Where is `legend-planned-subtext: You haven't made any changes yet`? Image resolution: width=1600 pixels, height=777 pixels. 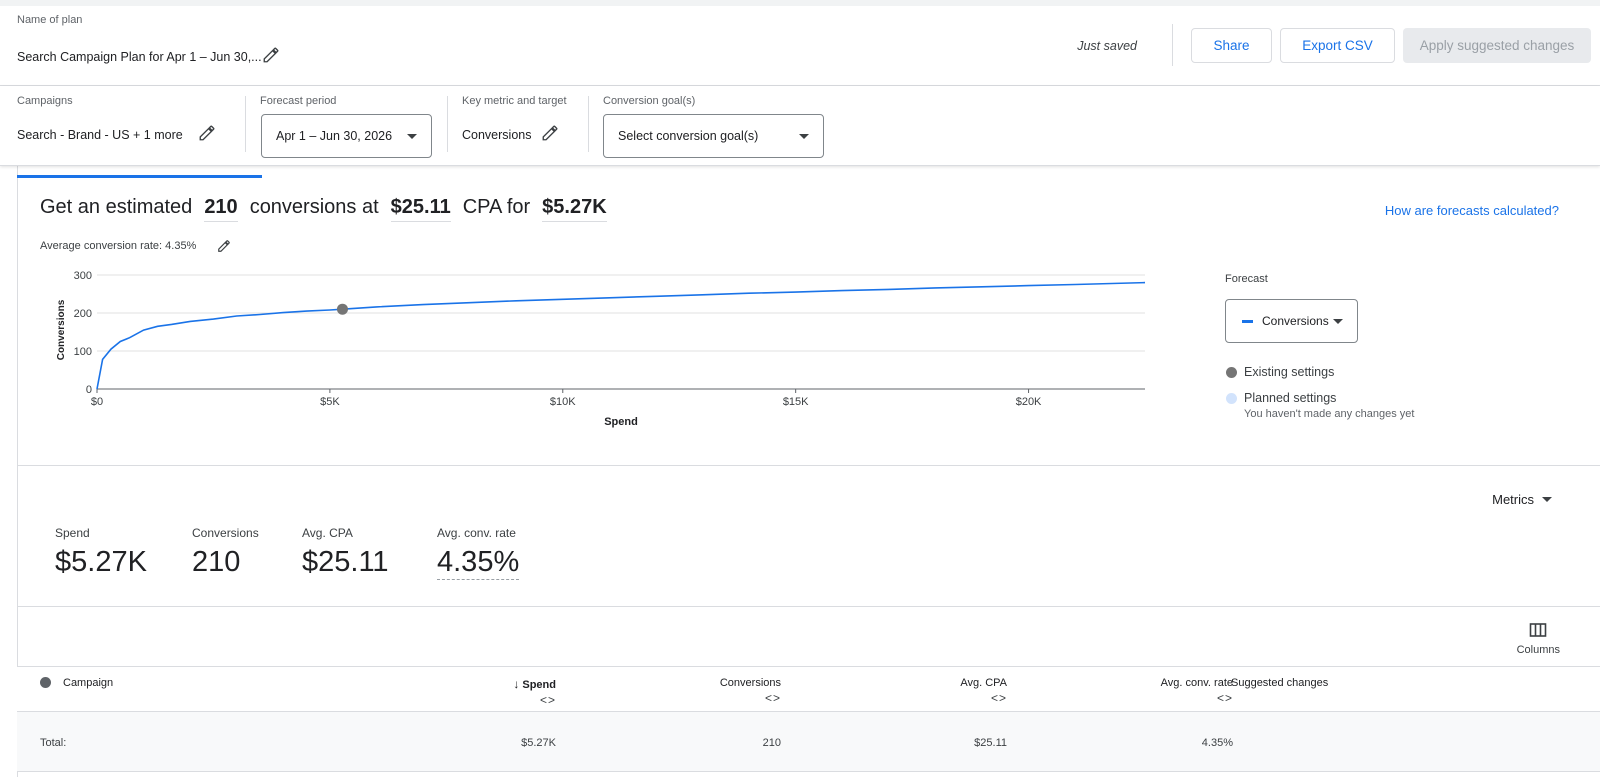 legend-planned-subtext: You haven't made any changes yet is located at coordinates (1329, 414).